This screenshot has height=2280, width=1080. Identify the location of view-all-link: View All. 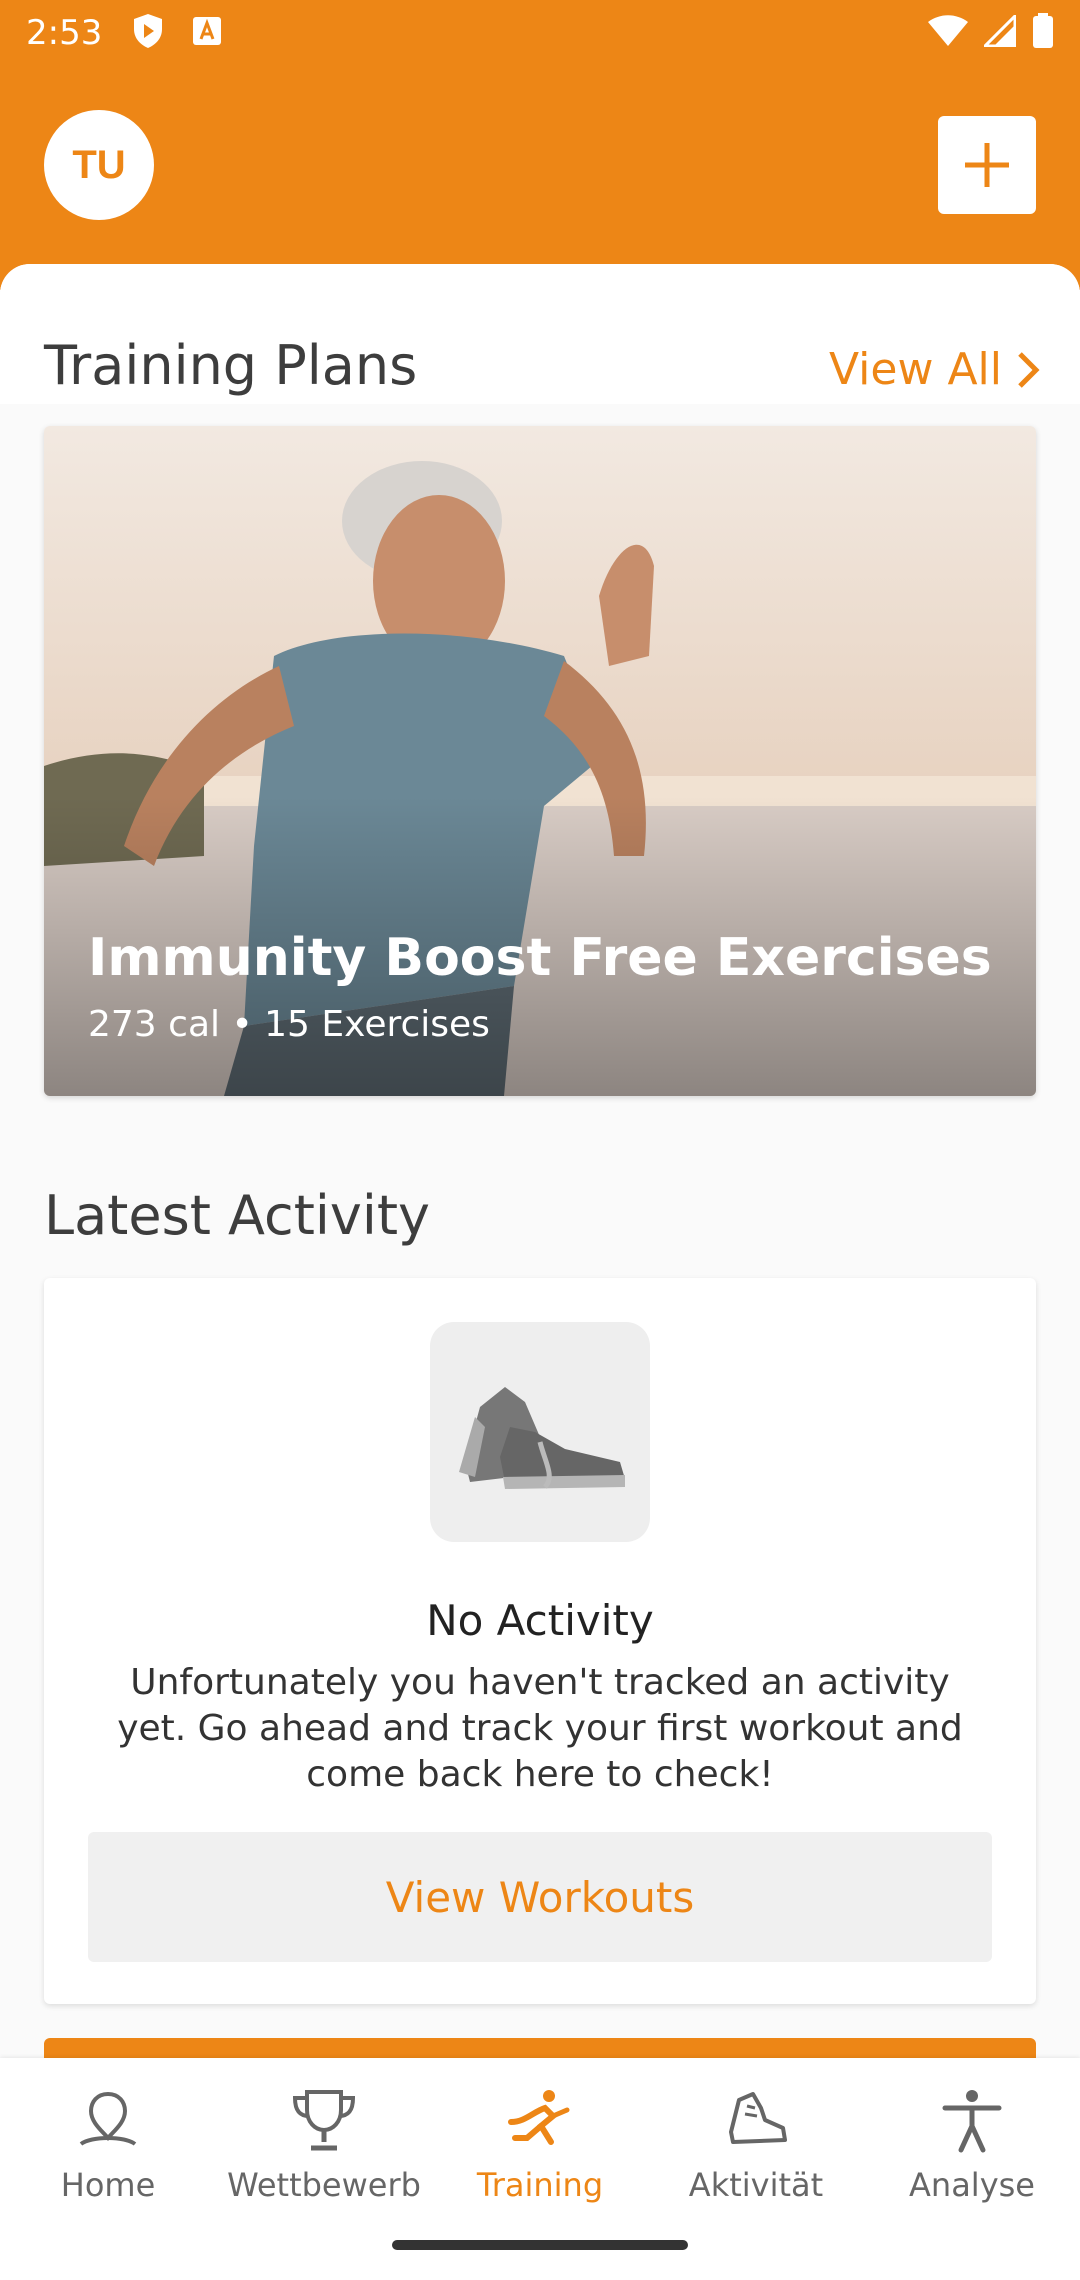
(934, 369).